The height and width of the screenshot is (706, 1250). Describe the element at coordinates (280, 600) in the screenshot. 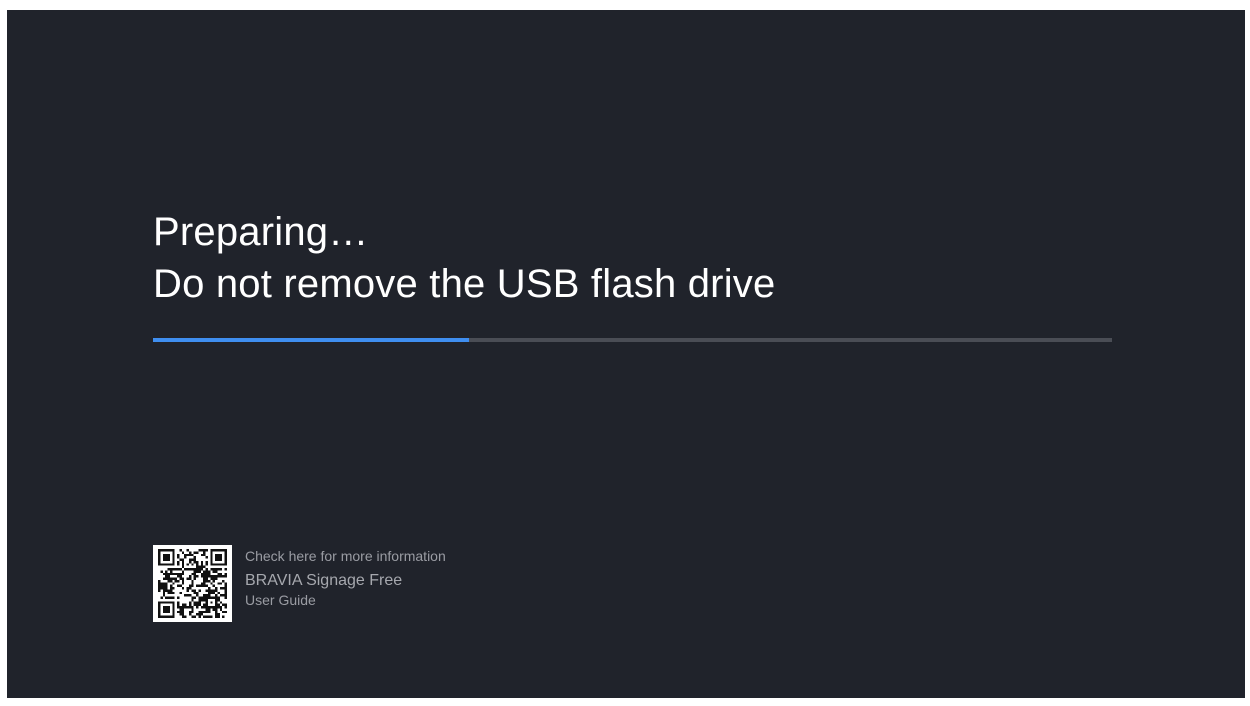

I see `document-name: User Guide` at that location.